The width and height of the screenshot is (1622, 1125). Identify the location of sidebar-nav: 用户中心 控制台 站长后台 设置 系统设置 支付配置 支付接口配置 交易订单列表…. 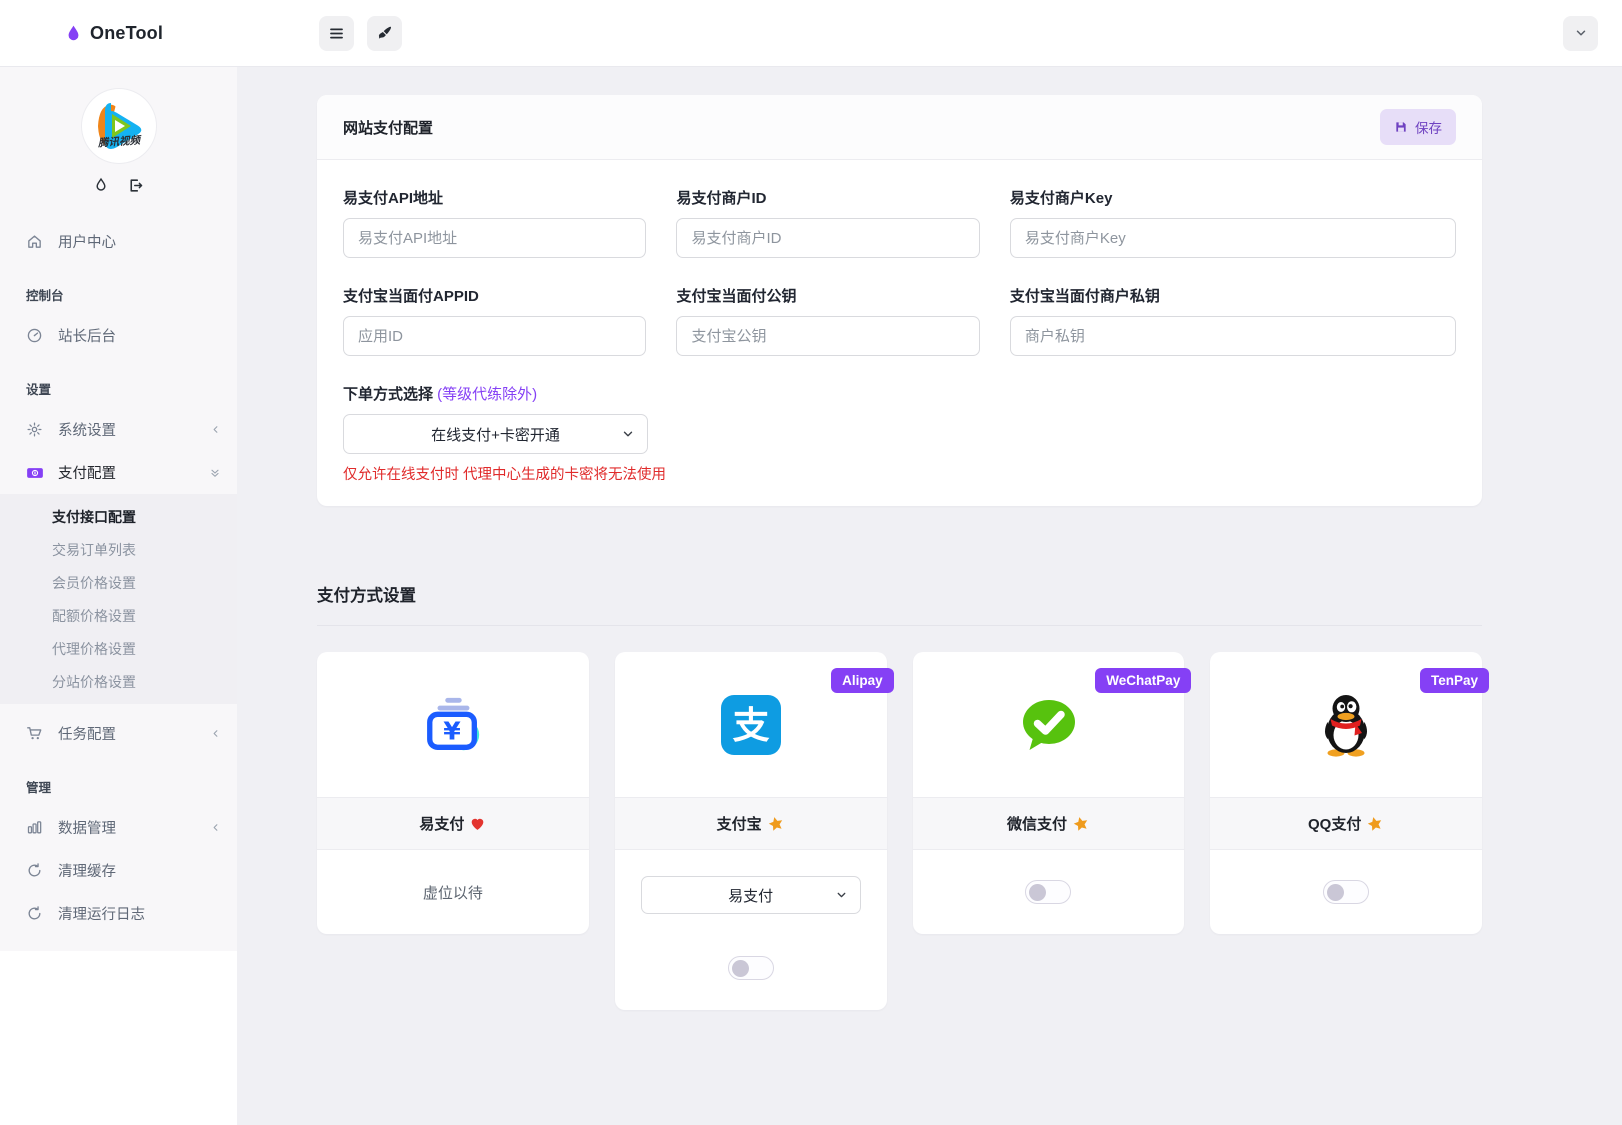
(118, 577).